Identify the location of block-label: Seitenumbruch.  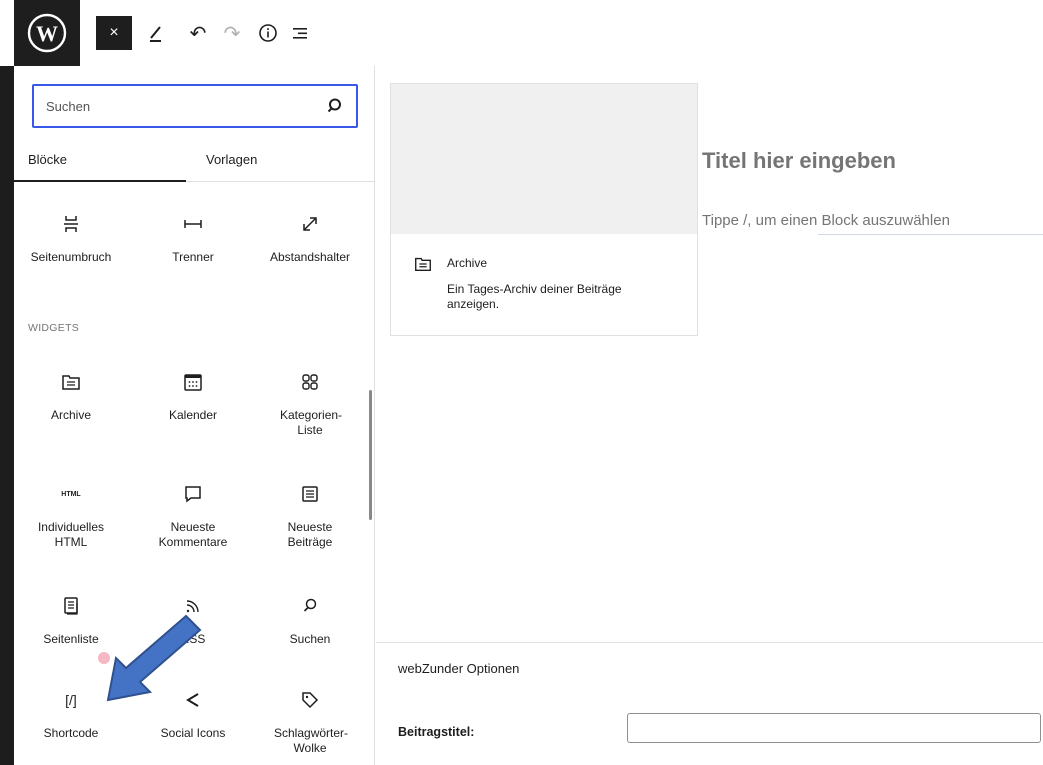
(71, 257).